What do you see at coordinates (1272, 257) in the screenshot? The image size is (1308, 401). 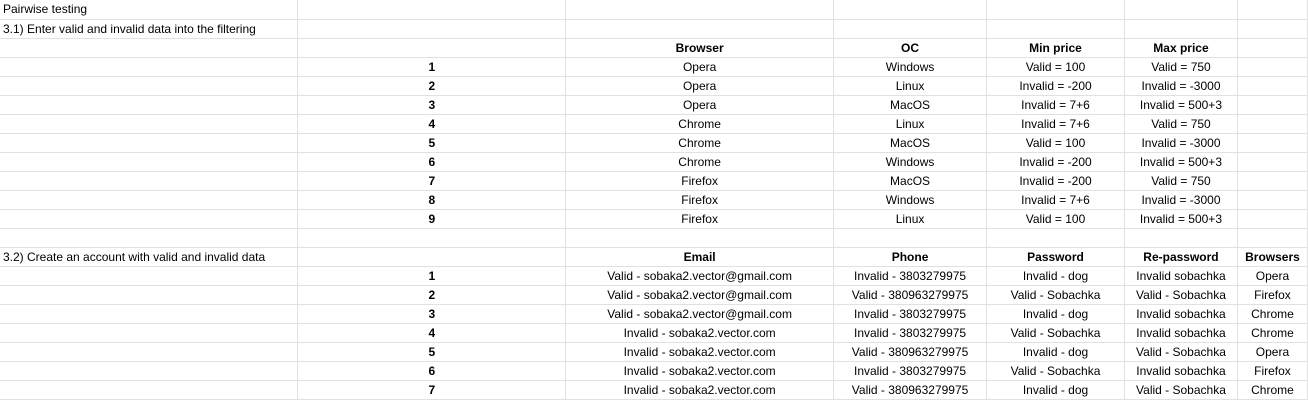 I see `header-browsers: Browsers` at bounding box center [1272, 257].